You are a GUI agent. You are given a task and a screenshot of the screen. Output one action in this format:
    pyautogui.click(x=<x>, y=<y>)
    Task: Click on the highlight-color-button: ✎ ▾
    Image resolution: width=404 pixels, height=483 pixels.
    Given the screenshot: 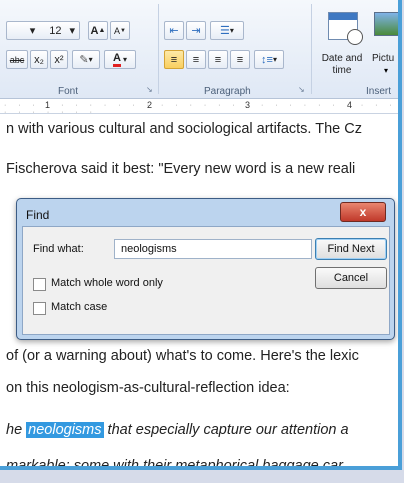 What is the action you would take?
    pyautogui.click(x=86, y=59)
    